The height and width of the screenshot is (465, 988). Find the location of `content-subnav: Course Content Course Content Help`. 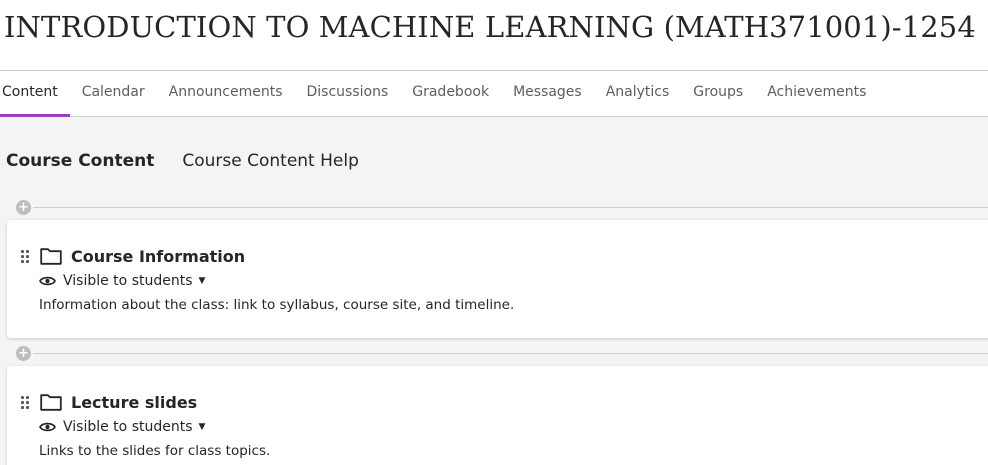

content-subnav: Course Content Course Content Help is located at coordinates (182, 161).